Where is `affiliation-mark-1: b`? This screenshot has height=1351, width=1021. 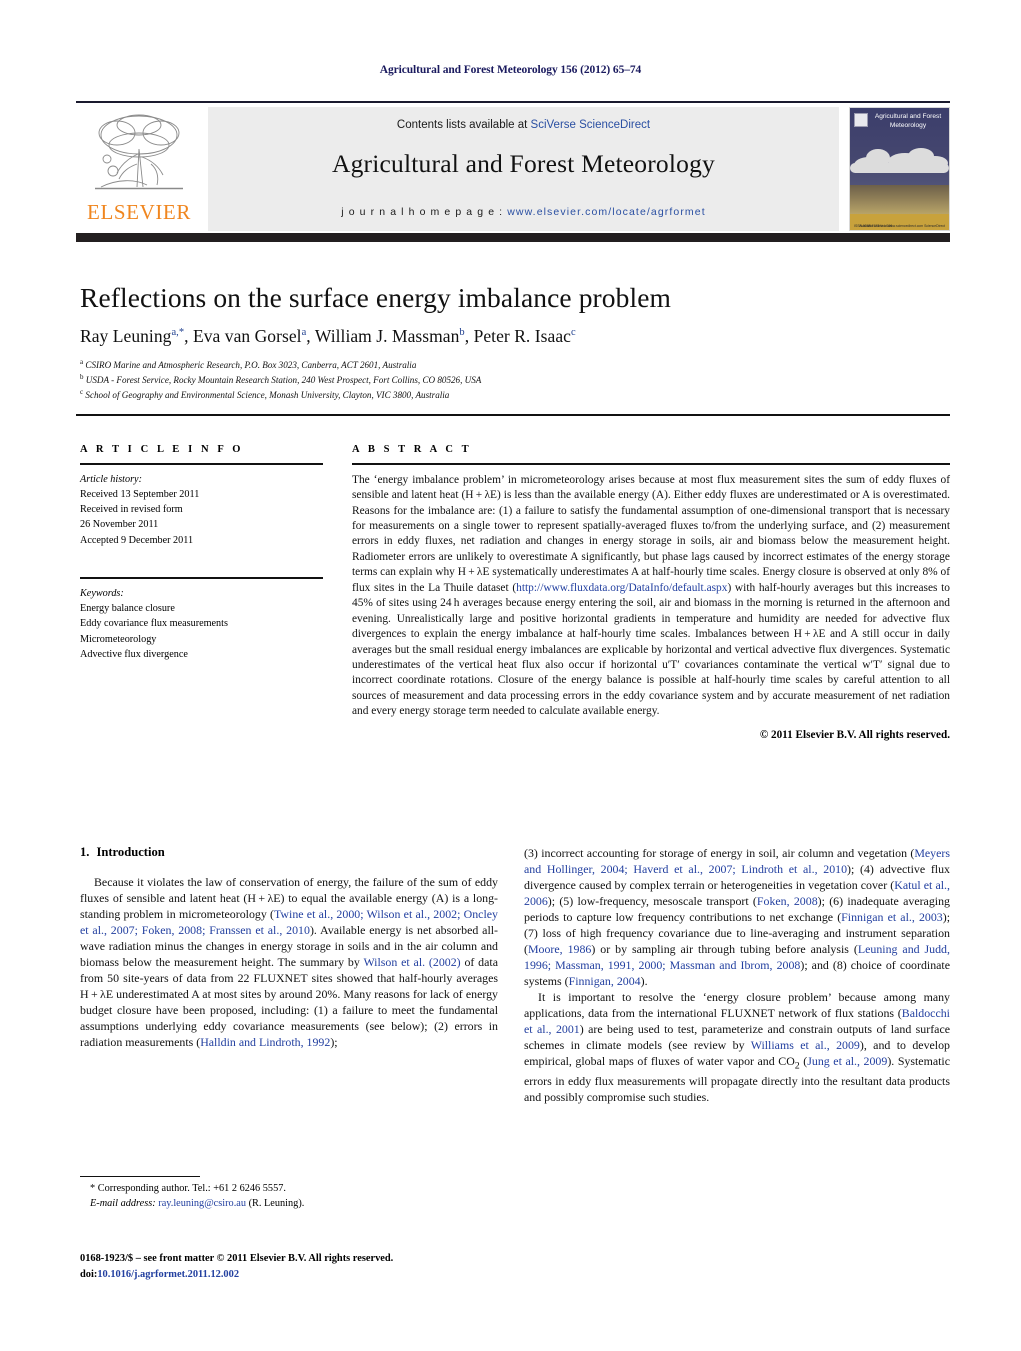
affiliation-mark-1: b is located at coordinates (82, 377).